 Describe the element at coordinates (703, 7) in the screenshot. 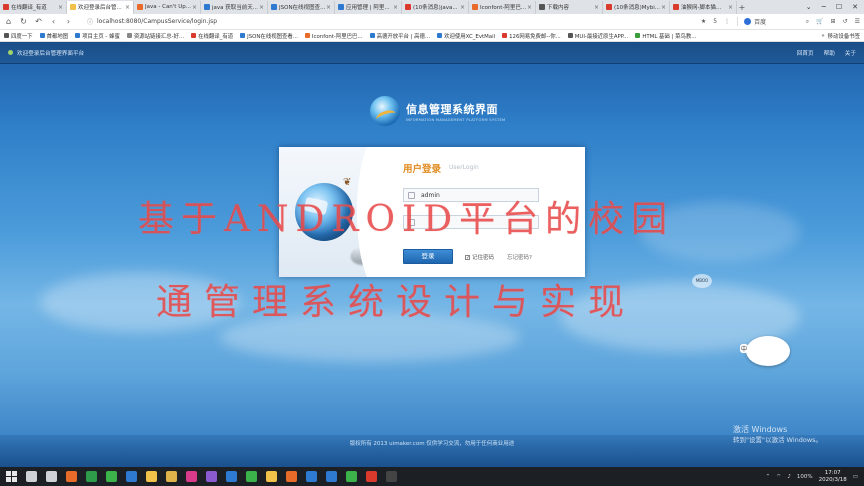

I see `browser-tab: 油猴网-脚本猫... ×` at that location.